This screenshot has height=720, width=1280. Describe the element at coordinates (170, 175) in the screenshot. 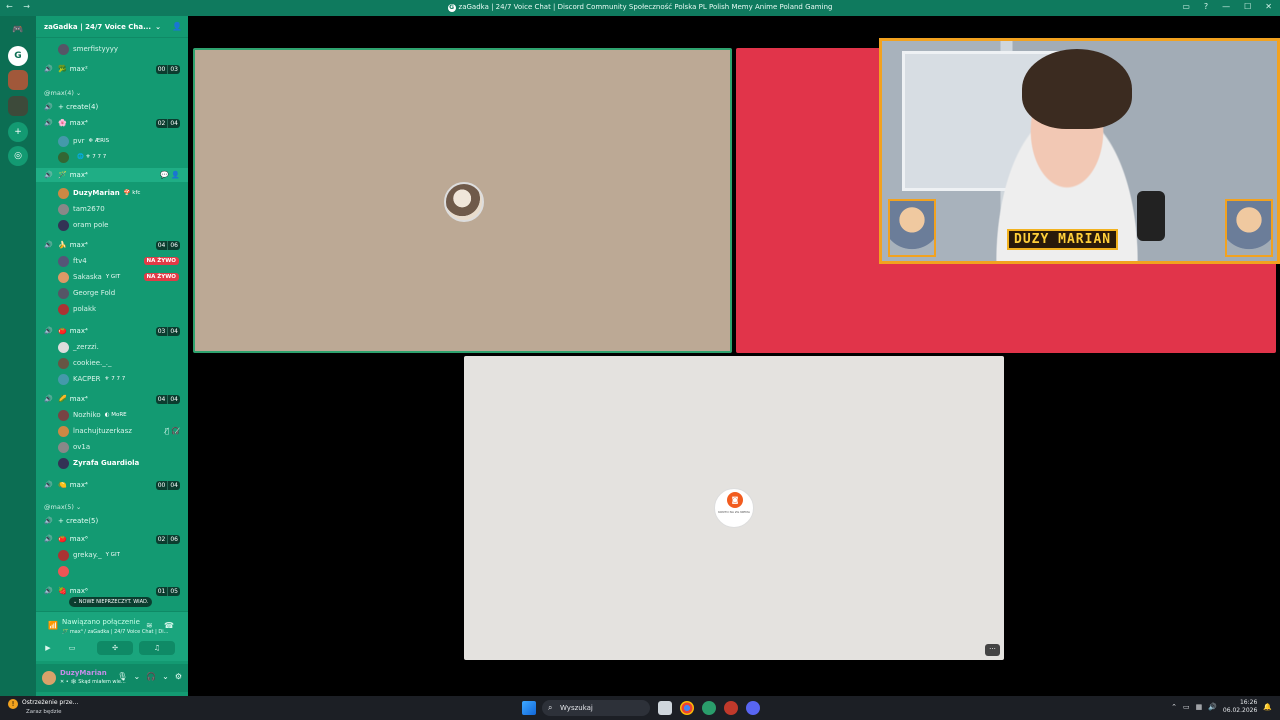

I see `chat-icon: 💬 👤` at that location.